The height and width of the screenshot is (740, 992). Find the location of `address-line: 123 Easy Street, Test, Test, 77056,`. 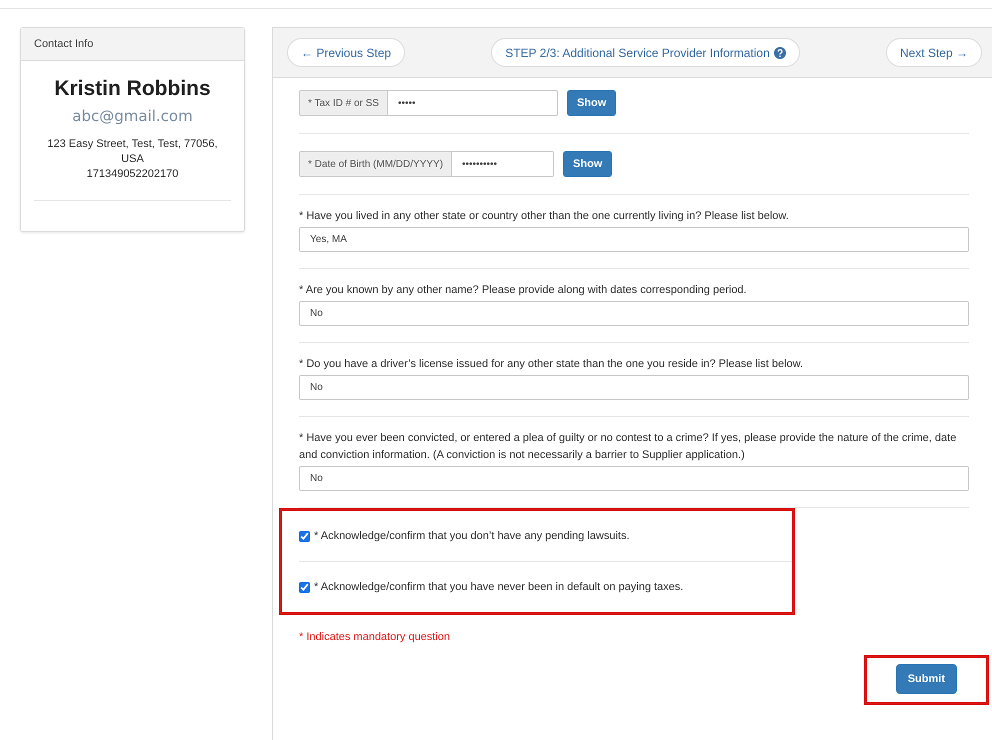

address-line: 123 Easy Street, Test, Test, 77056, is located at coordinates (132, 144).